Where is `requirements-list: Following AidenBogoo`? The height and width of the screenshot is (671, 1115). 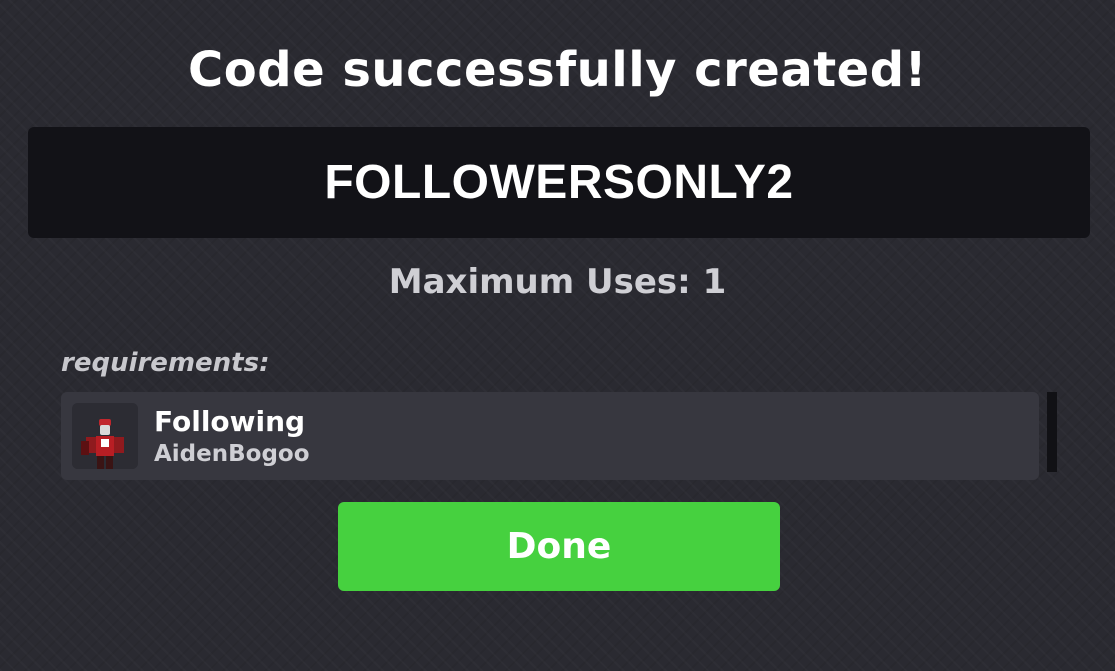
requirements-list: Following AidenBogoo is located at coordinates (550, 436).